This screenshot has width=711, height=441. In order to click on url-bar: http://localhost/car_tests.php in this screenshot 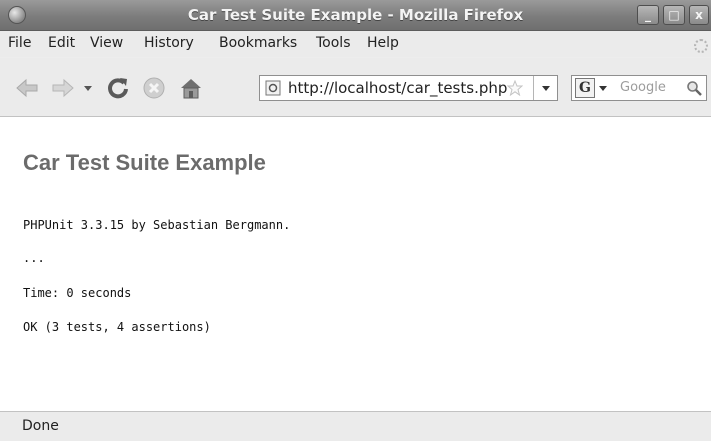, I will do `click(408, 88)`.